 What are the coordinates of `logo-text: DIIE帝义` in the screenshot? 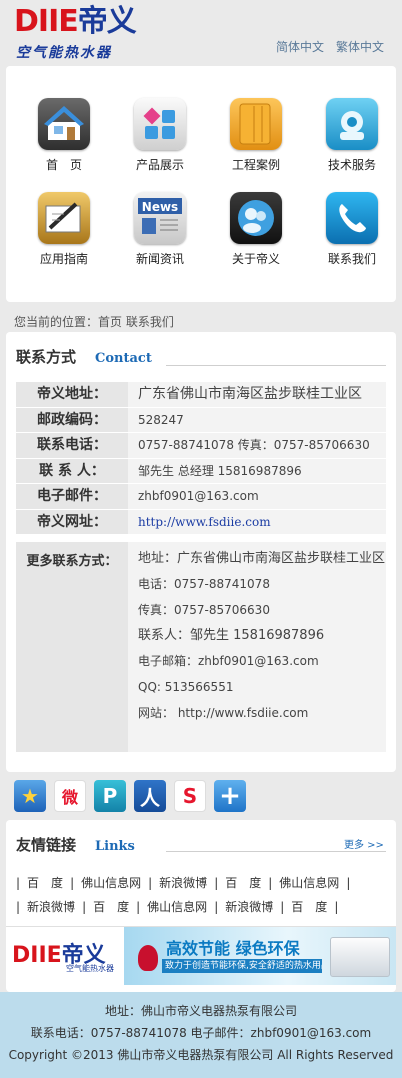 It's located at (75, 21).